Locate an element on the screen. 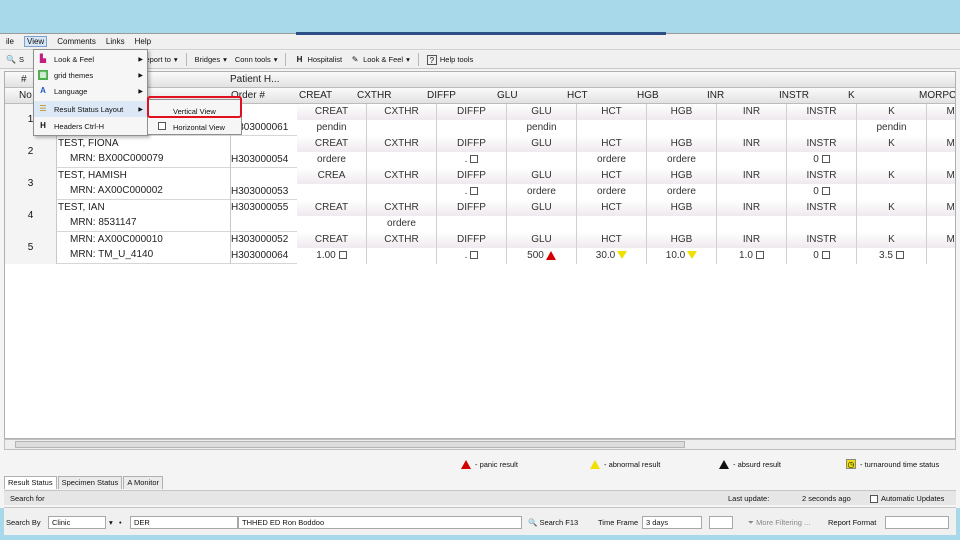 The image size is (960, 540). tab-result-status: Result Status is located at coordinates (30, 482).